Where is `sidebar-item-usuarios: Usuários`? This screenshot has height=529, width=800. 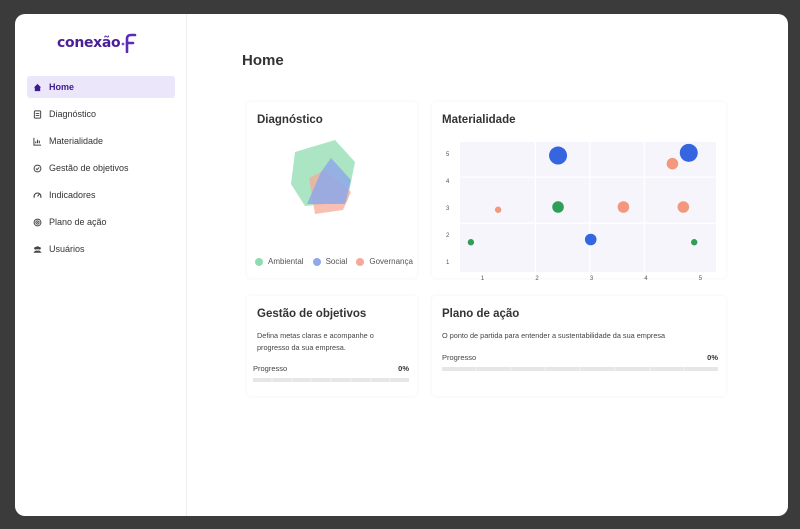 sidebar-item-usuarios: Usuários is located at coordinates (101, 249).